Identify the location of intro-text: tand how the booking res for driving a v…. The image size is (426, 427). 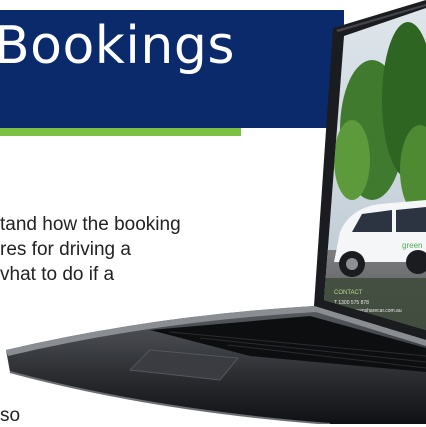
(175, 249).